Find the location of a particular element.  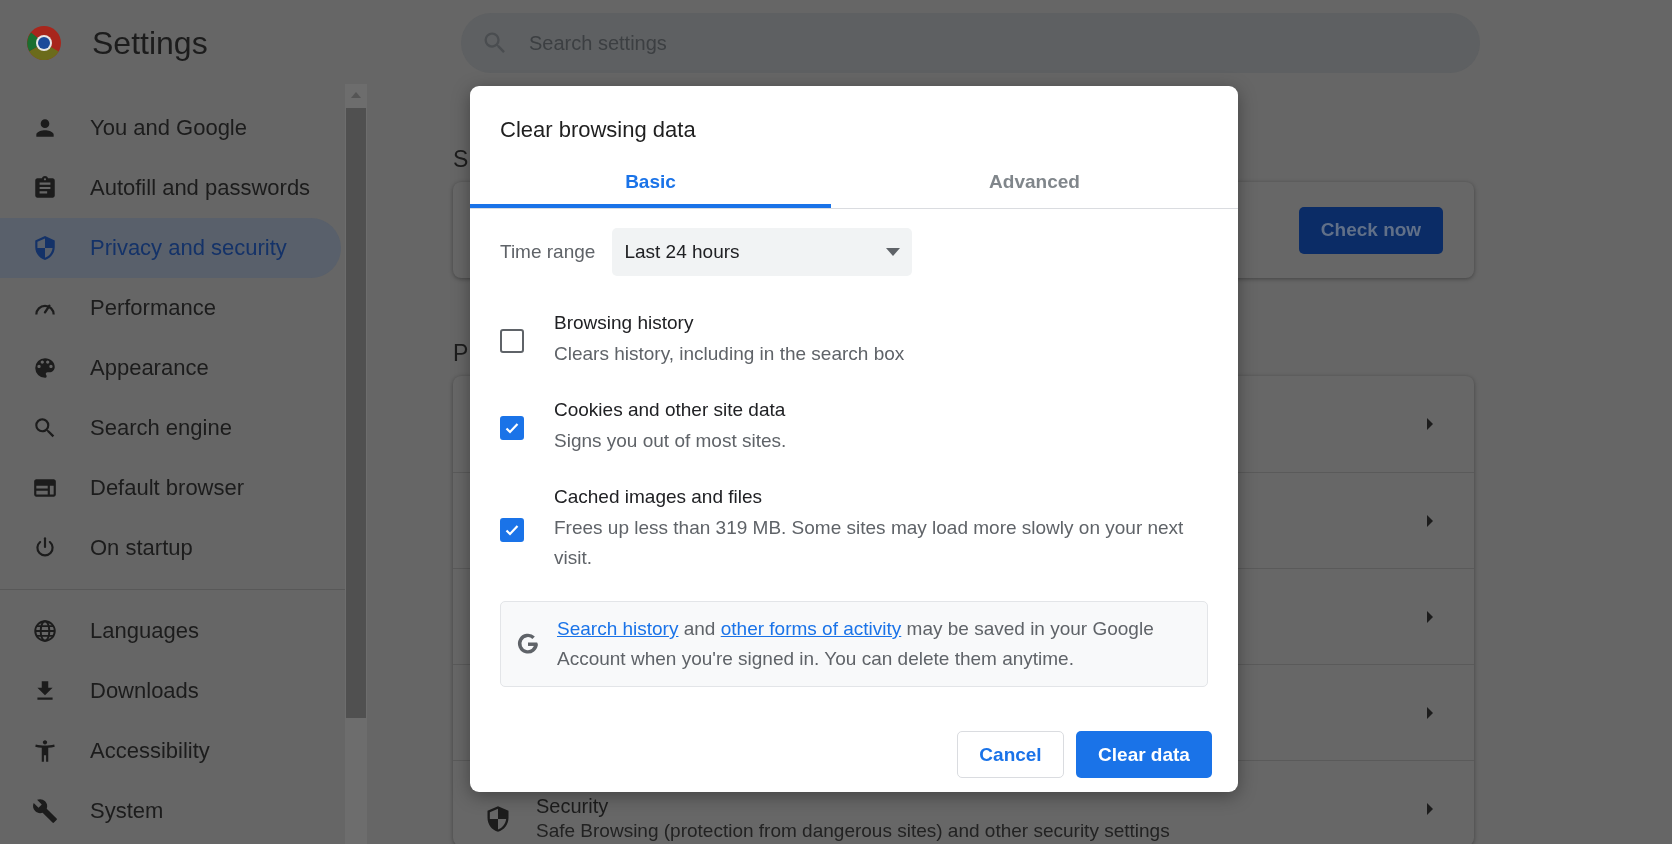

option-title: Cookies and other site data is located at coordinates (670, 410).